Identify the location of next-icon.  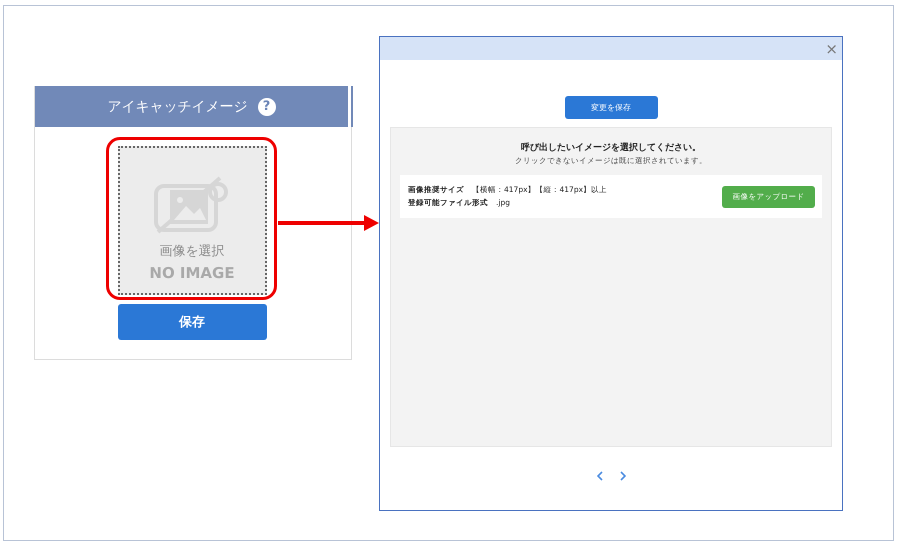
(623, 476).